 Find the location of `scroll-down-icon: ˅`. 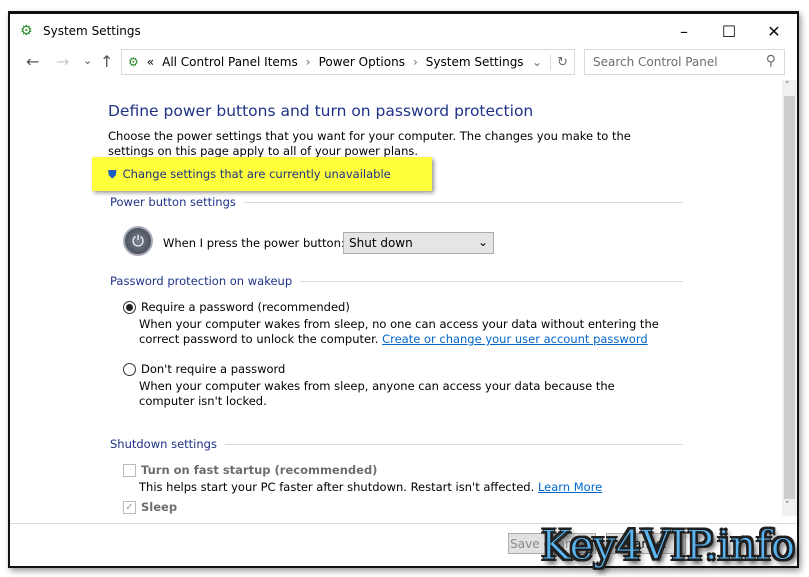

scroll-down-icon: ˅ is located at coordinates (787, 506).